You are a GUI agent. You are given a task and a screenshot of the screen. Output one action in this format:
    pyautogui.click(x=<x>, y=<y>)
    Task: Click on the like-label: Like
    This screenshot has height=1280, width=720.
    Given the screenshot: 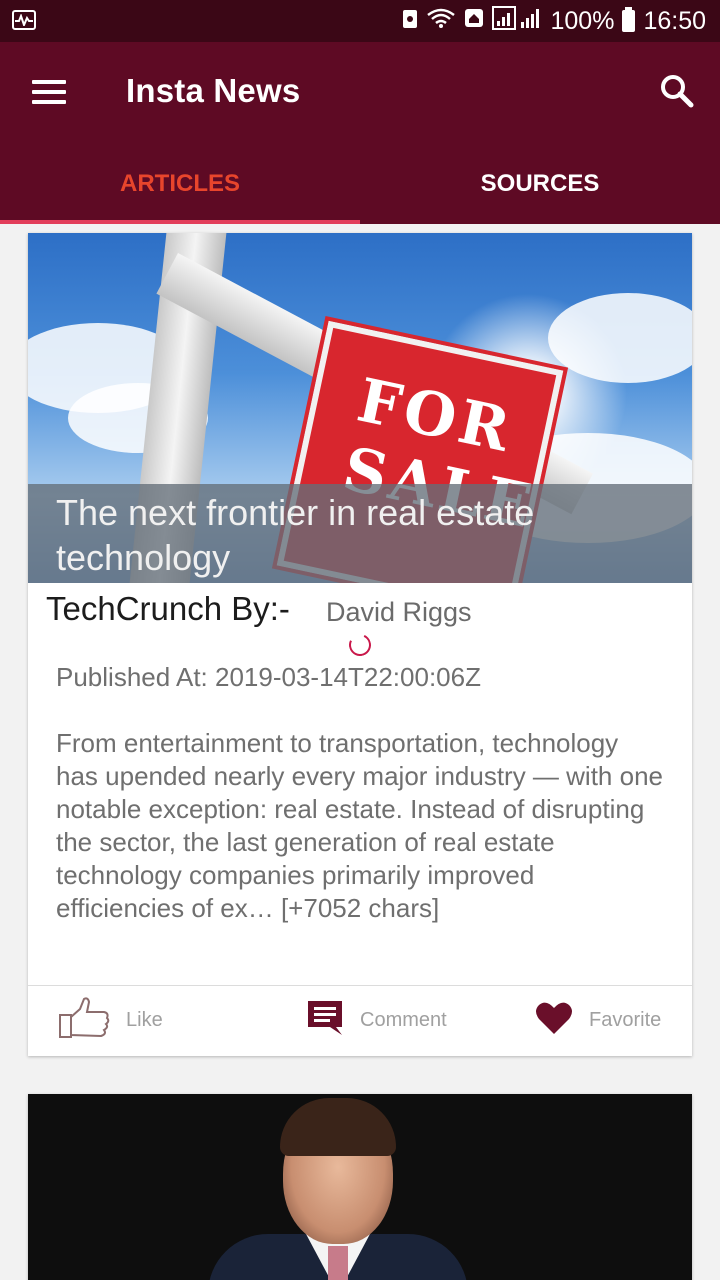 What is the action you would take?
    pyautogui.click(x=144, y=1020)
    